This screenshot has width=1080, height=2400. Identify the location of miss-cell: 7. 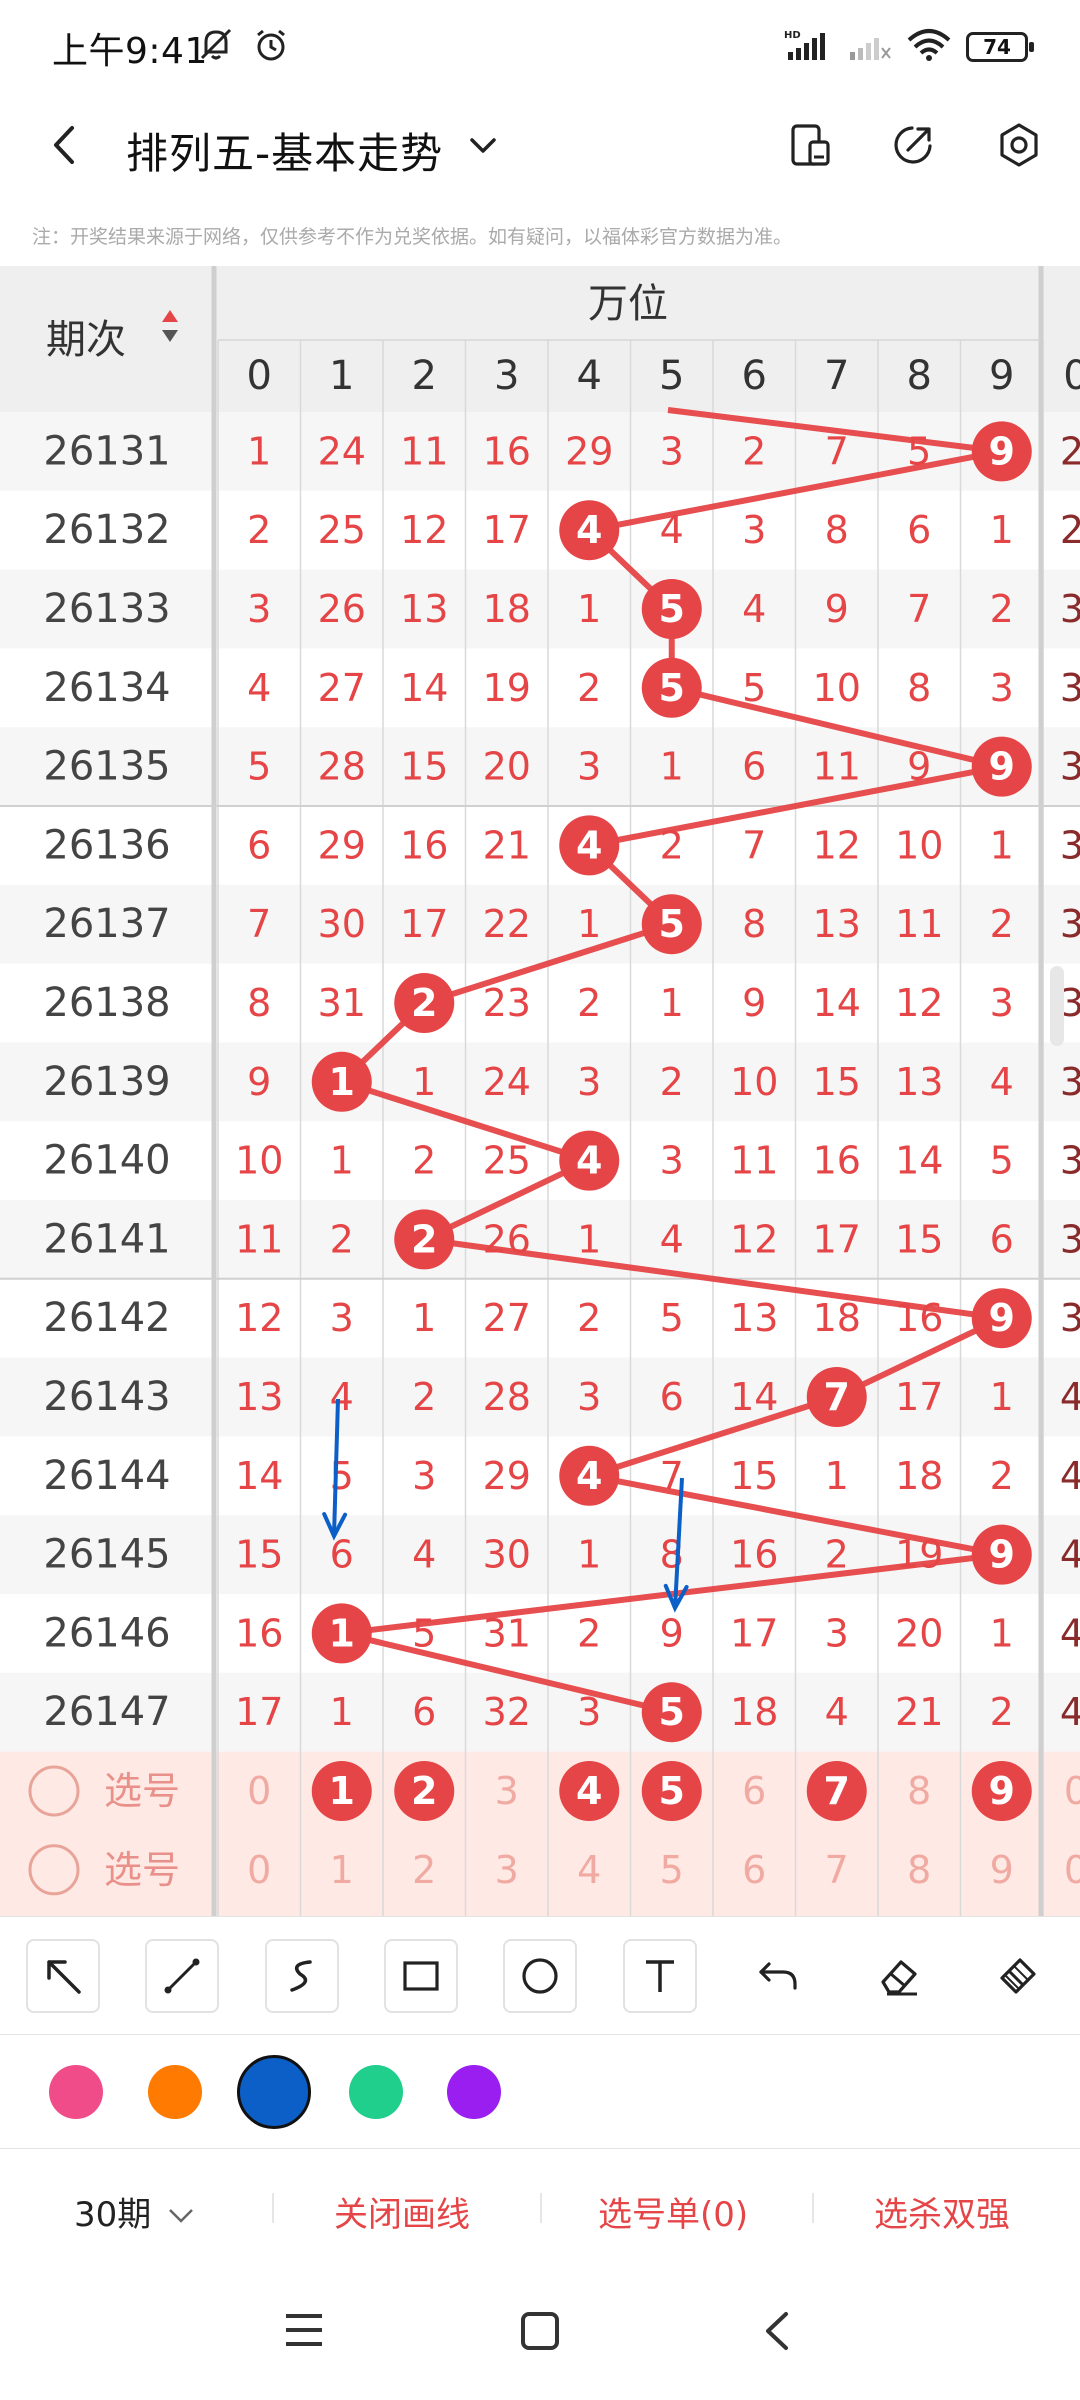
(259, 924).